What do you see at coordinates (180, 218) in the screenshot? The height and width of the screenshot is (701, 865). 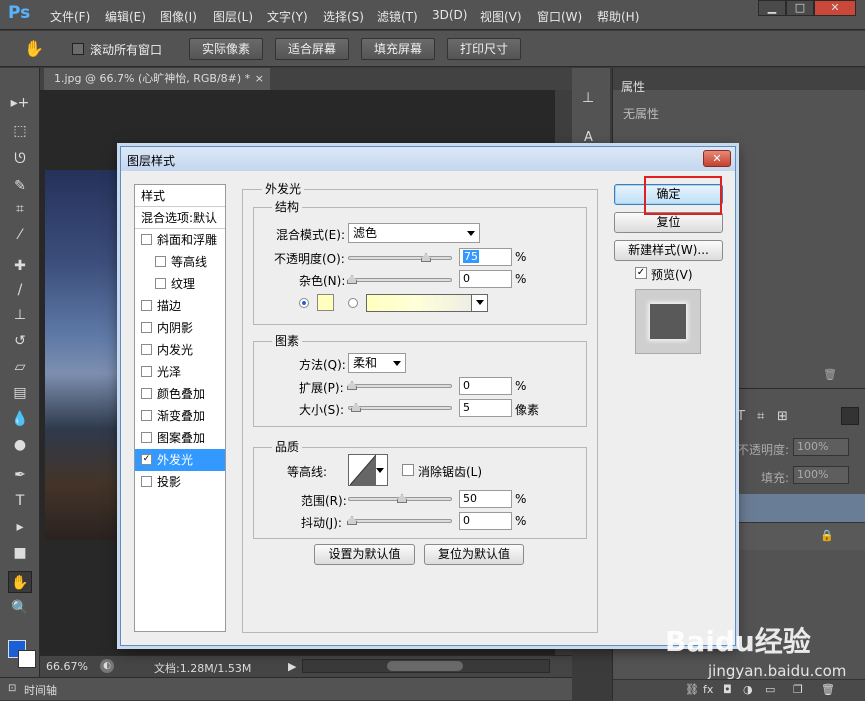 I see `blend-options-item: 混合选项:默认` at bounding box center [180, 218].